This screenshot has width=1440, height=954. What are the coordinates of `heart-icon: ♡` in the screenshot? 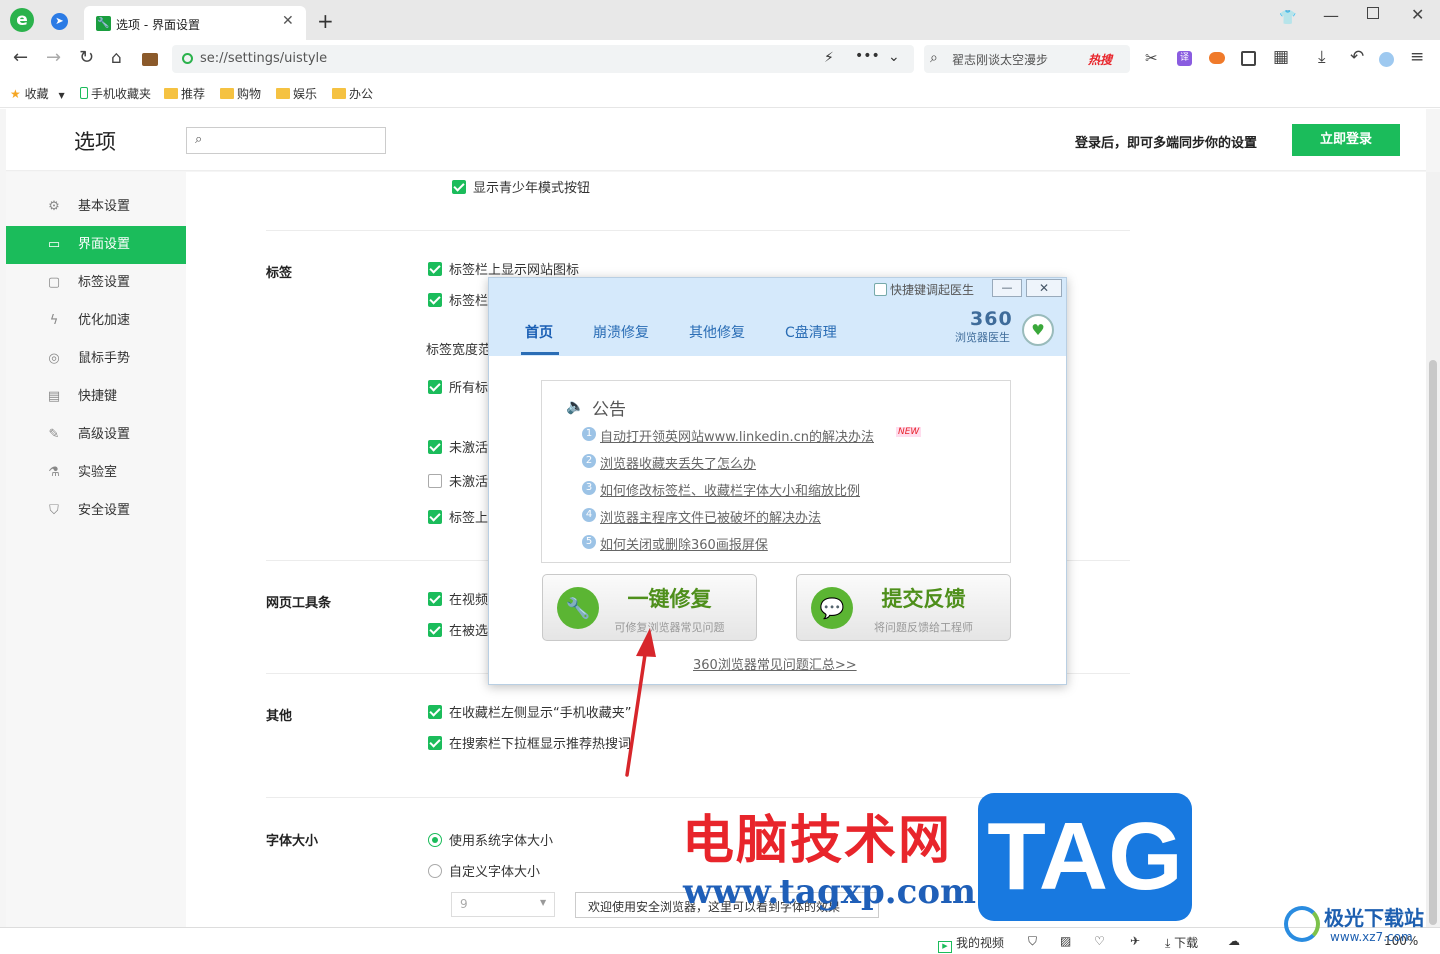 It's located at (1099, 941).